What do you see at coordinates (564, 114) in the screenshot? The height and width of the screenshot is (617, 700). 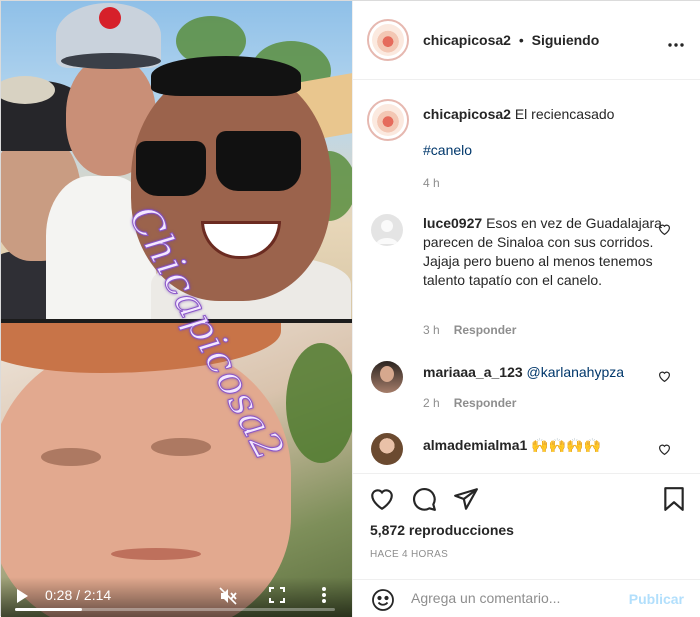 I see `caption-text: El reciencasado` at bounding box center [564, 114].